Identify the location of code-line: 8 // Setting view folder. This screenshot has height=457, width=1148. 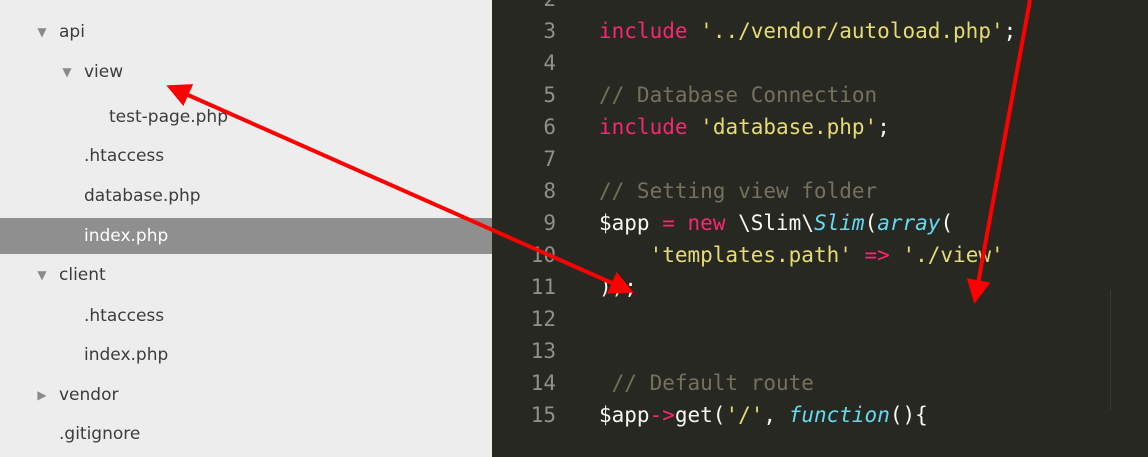
(820, 191).